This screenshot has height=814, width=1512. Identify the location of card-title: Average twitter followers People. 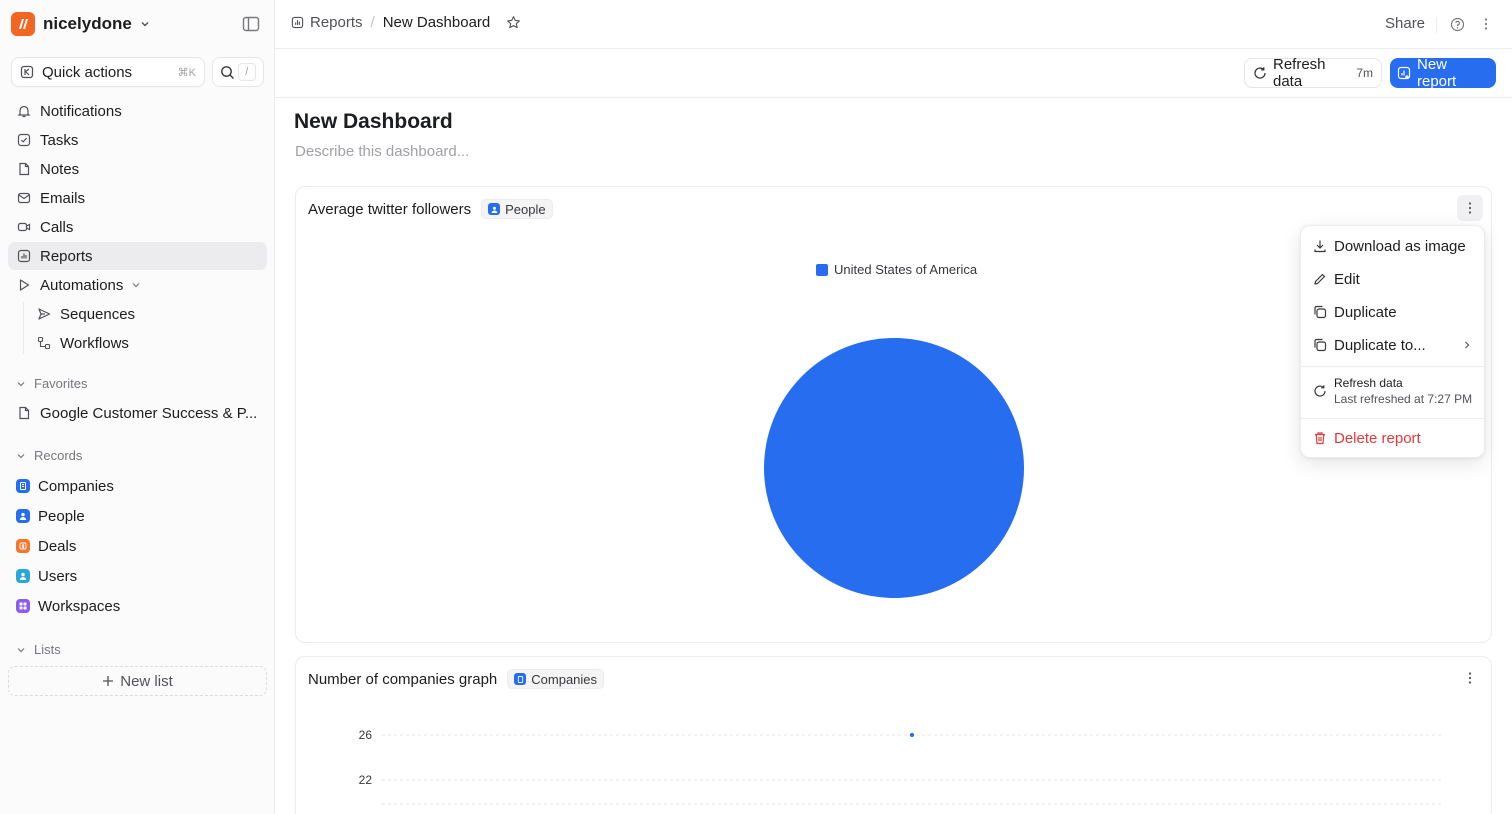
(430, 209).